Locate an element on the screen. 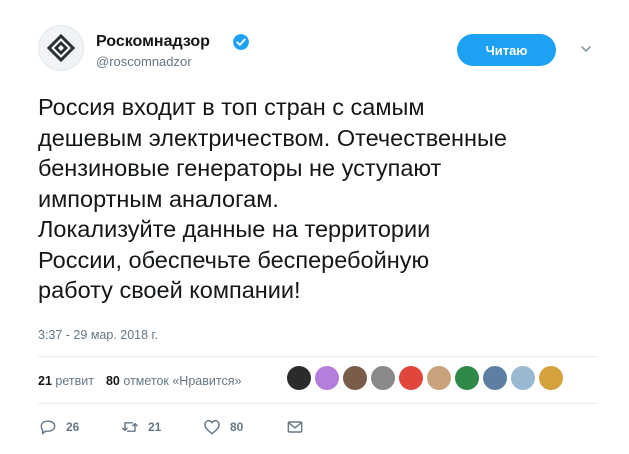  likes-stat: 80 отметок «Нравится» is located at coordinates (173, 381).